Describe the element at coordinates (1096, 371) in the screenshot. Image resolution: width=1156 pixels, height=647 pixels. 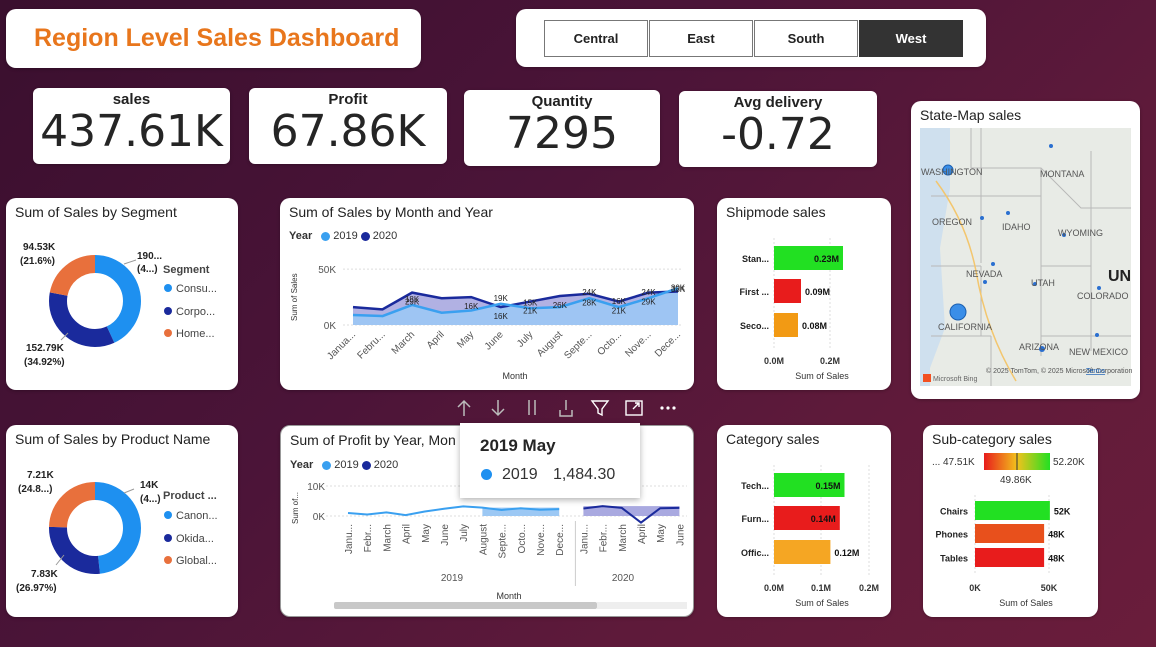
I see `map-terms-link: Terms` at that location.